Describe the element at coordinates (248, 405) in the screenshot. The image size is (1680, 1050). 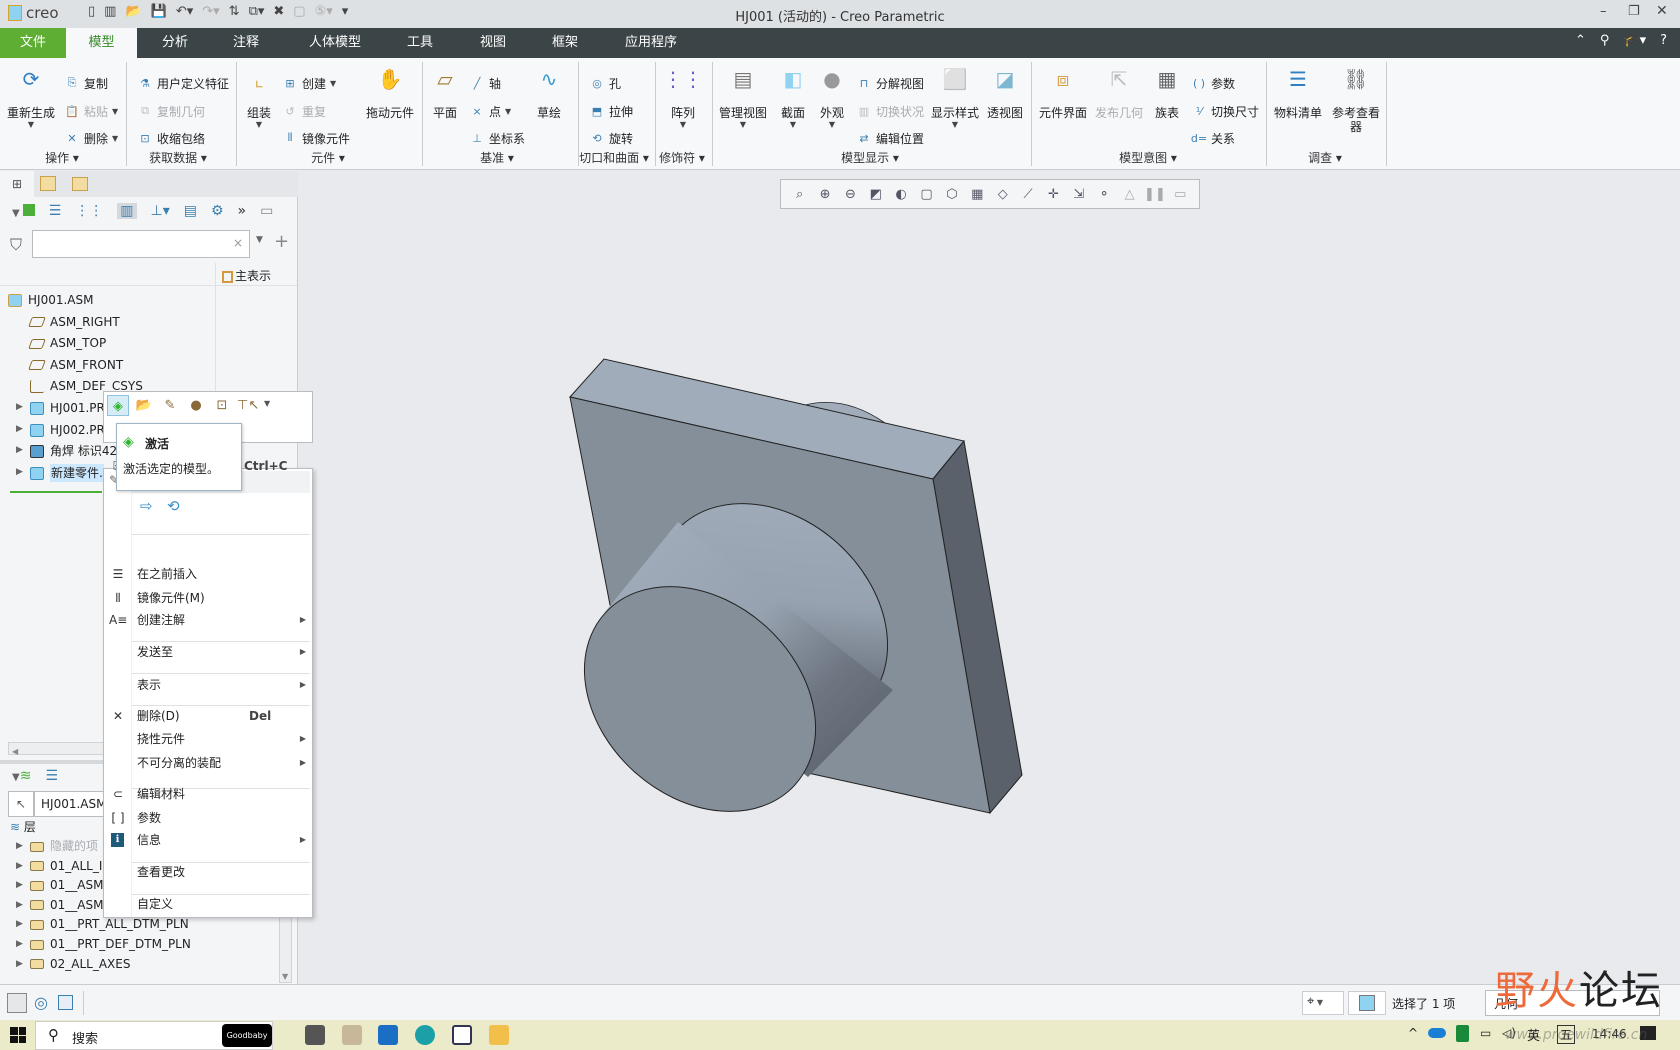
I see `select-icon: ⊤↖` at that location.